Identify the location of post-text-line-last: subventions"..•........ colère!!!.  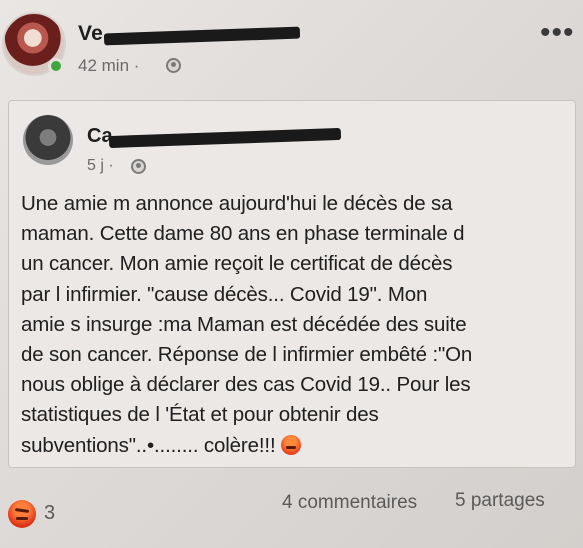
(296, 446).